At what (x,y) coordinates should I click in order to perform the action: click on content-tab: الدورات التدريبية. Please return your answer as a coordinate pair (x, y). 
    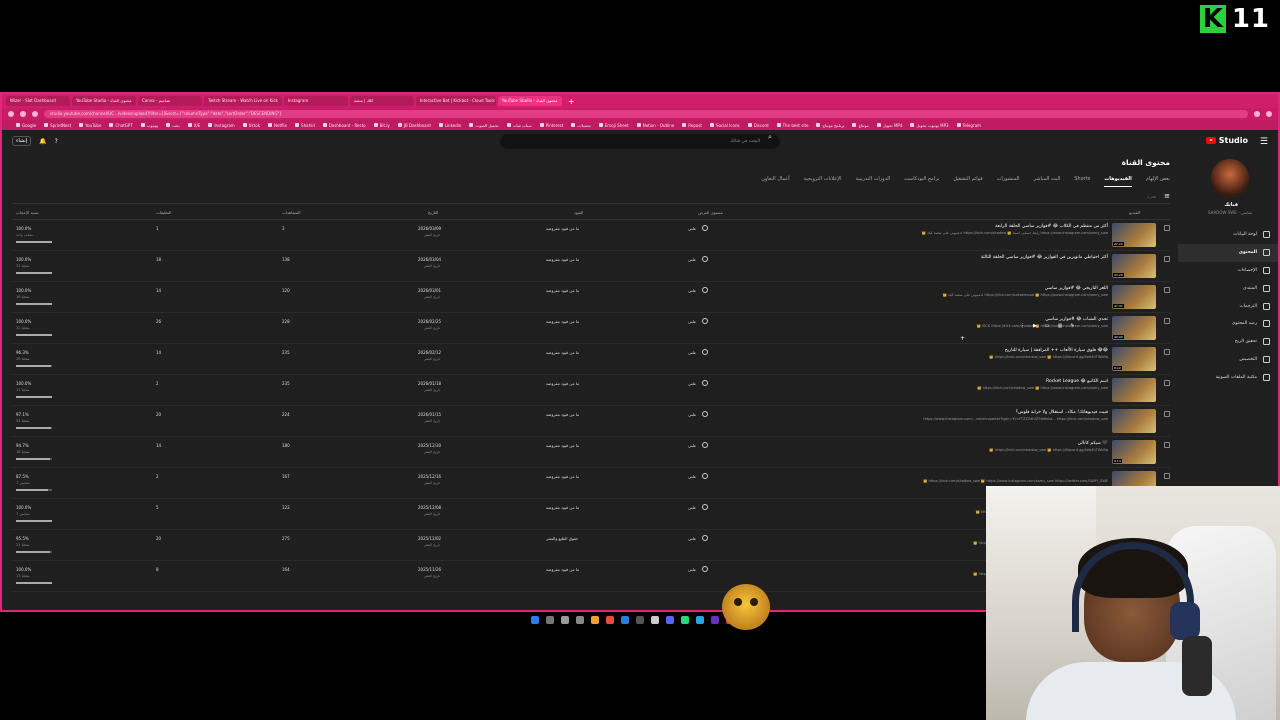
    Looking at the image, I should click on (873, 181).